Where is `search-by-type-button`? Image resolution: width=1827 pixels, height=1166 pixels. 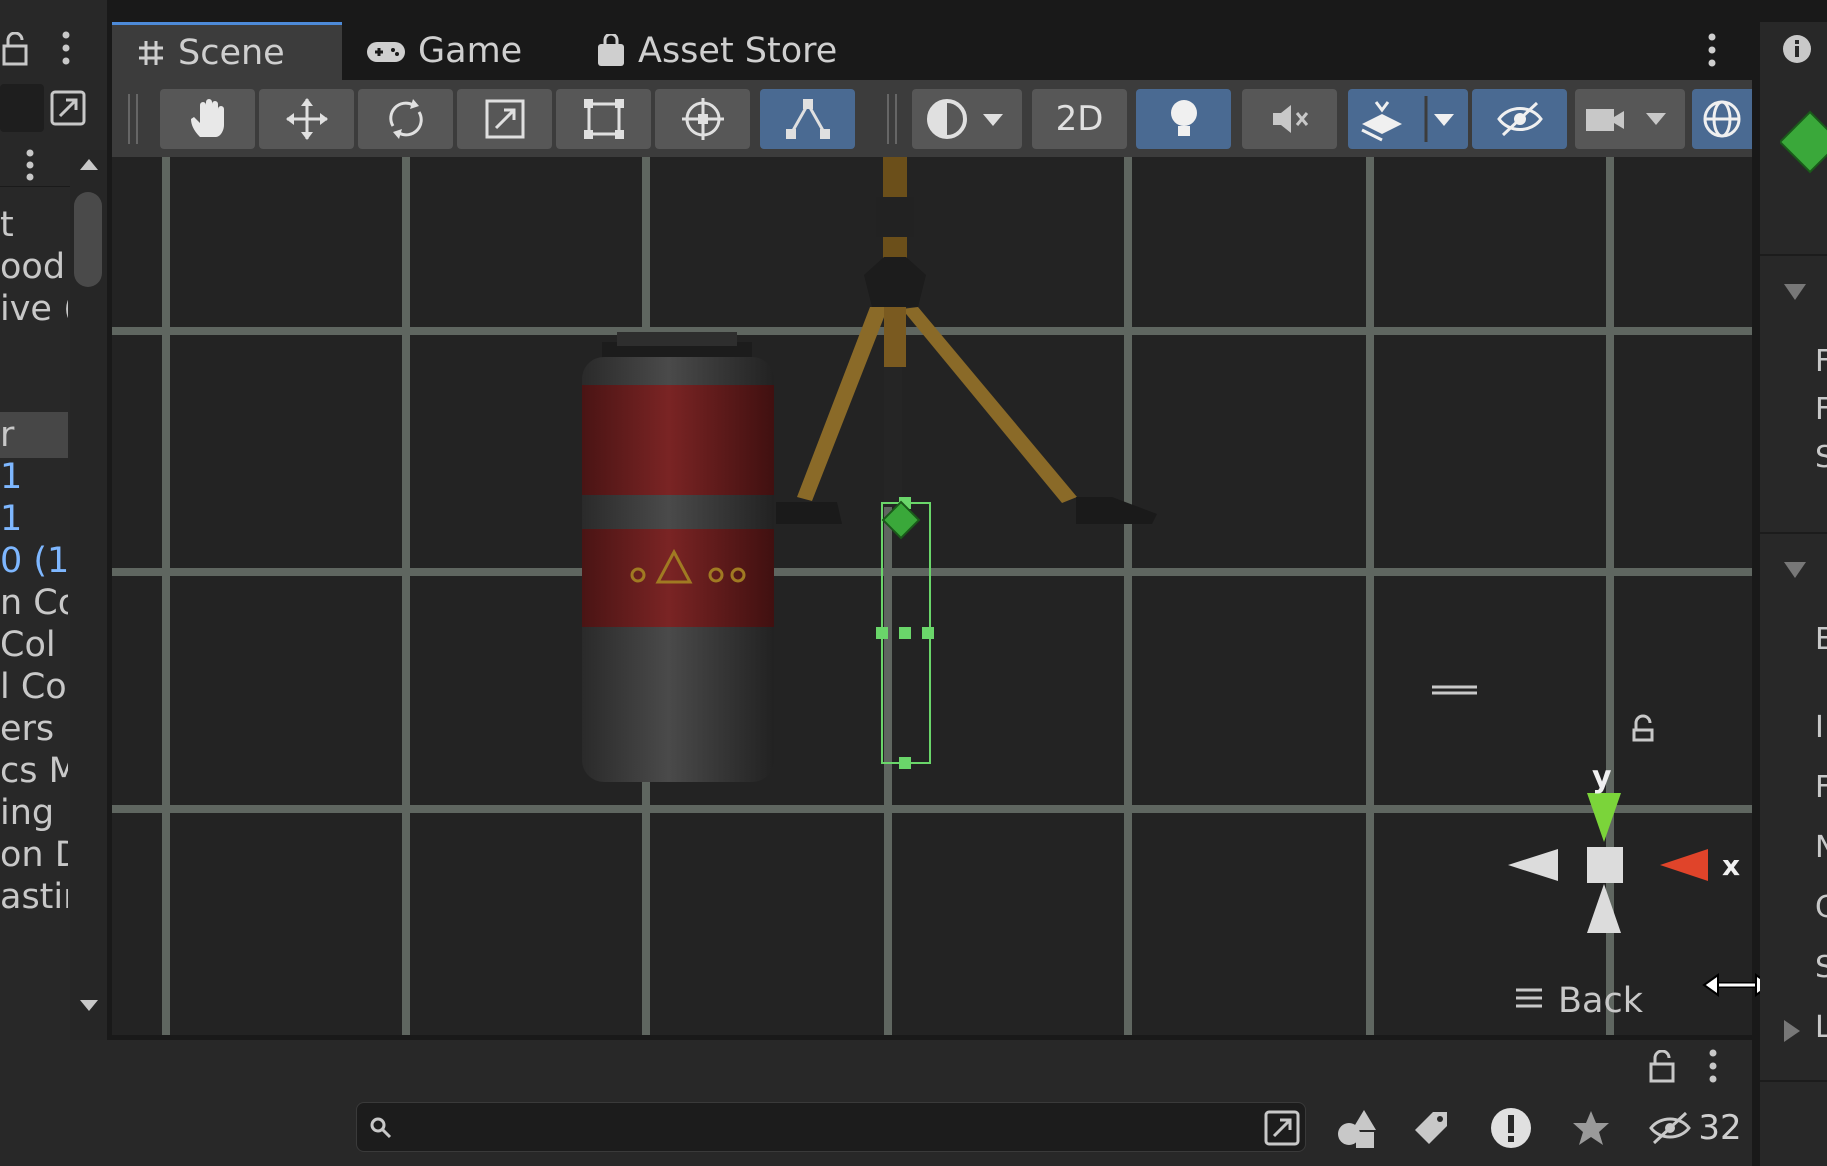 search-by-type-button is located at coordinates (1356, 1128).